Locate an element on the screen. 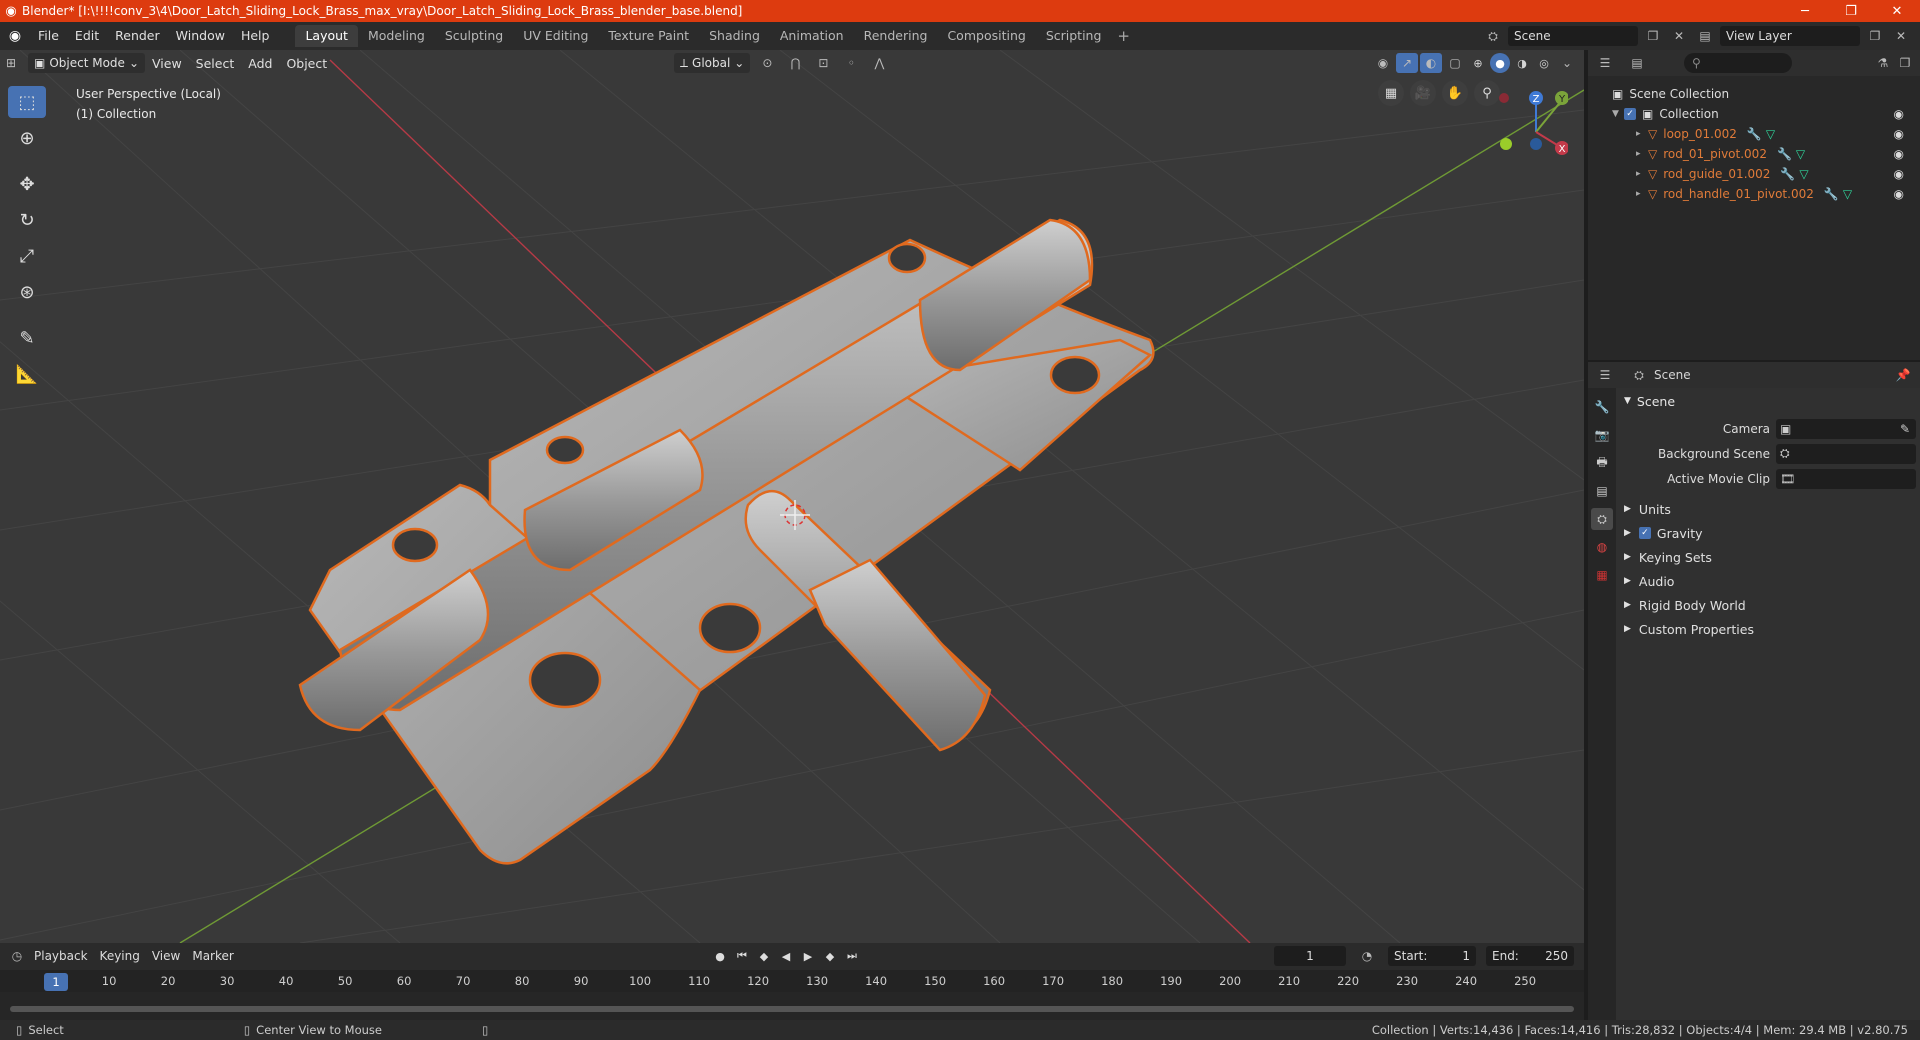  viewport-menu-select: Select is located at coordinates (215, 63).